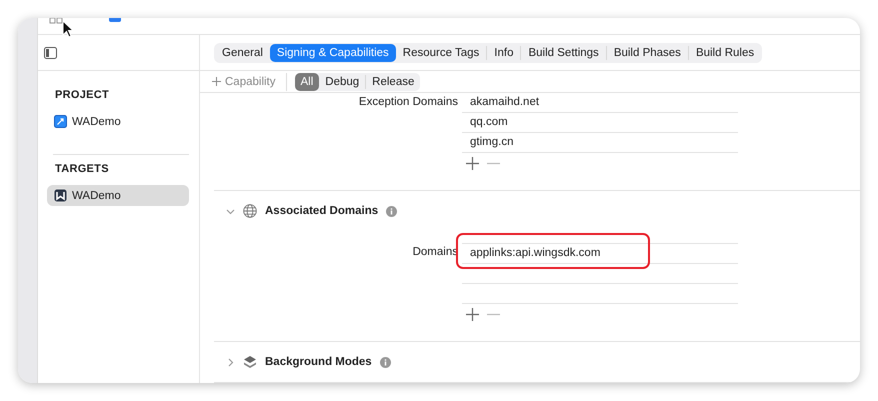 Image resolution: width=878 pixels, height=401 pixels. Describe the element at coordinates (50, 52) in the screenshot. I see `sidebar-toggle-icon` at that location.